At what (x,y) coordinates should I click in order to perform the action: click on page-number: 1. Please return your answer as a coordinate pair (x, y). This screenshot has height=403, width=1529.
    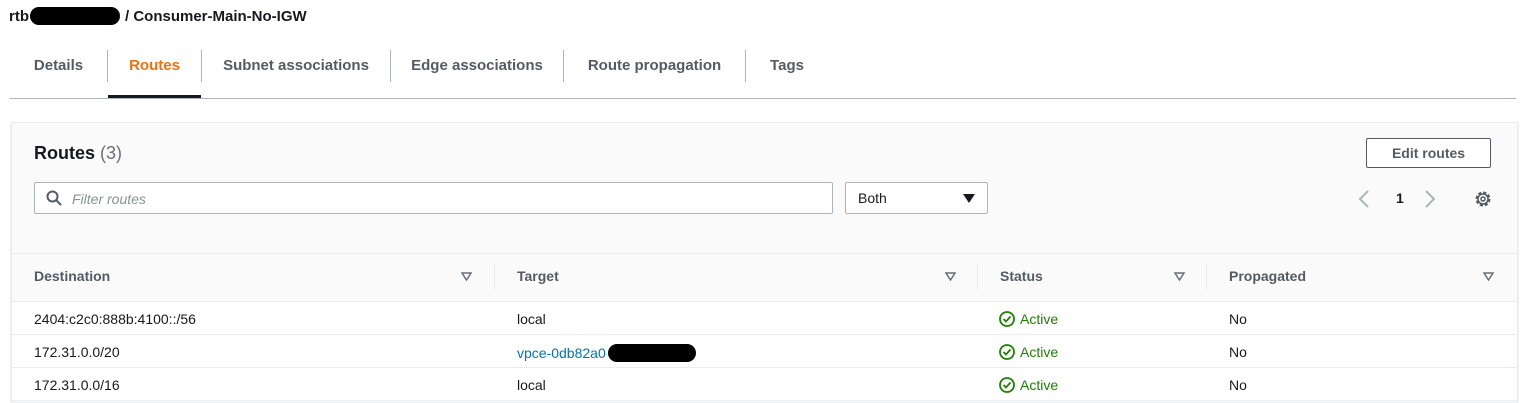
    Looking at the image, I should click on (1400, 198).